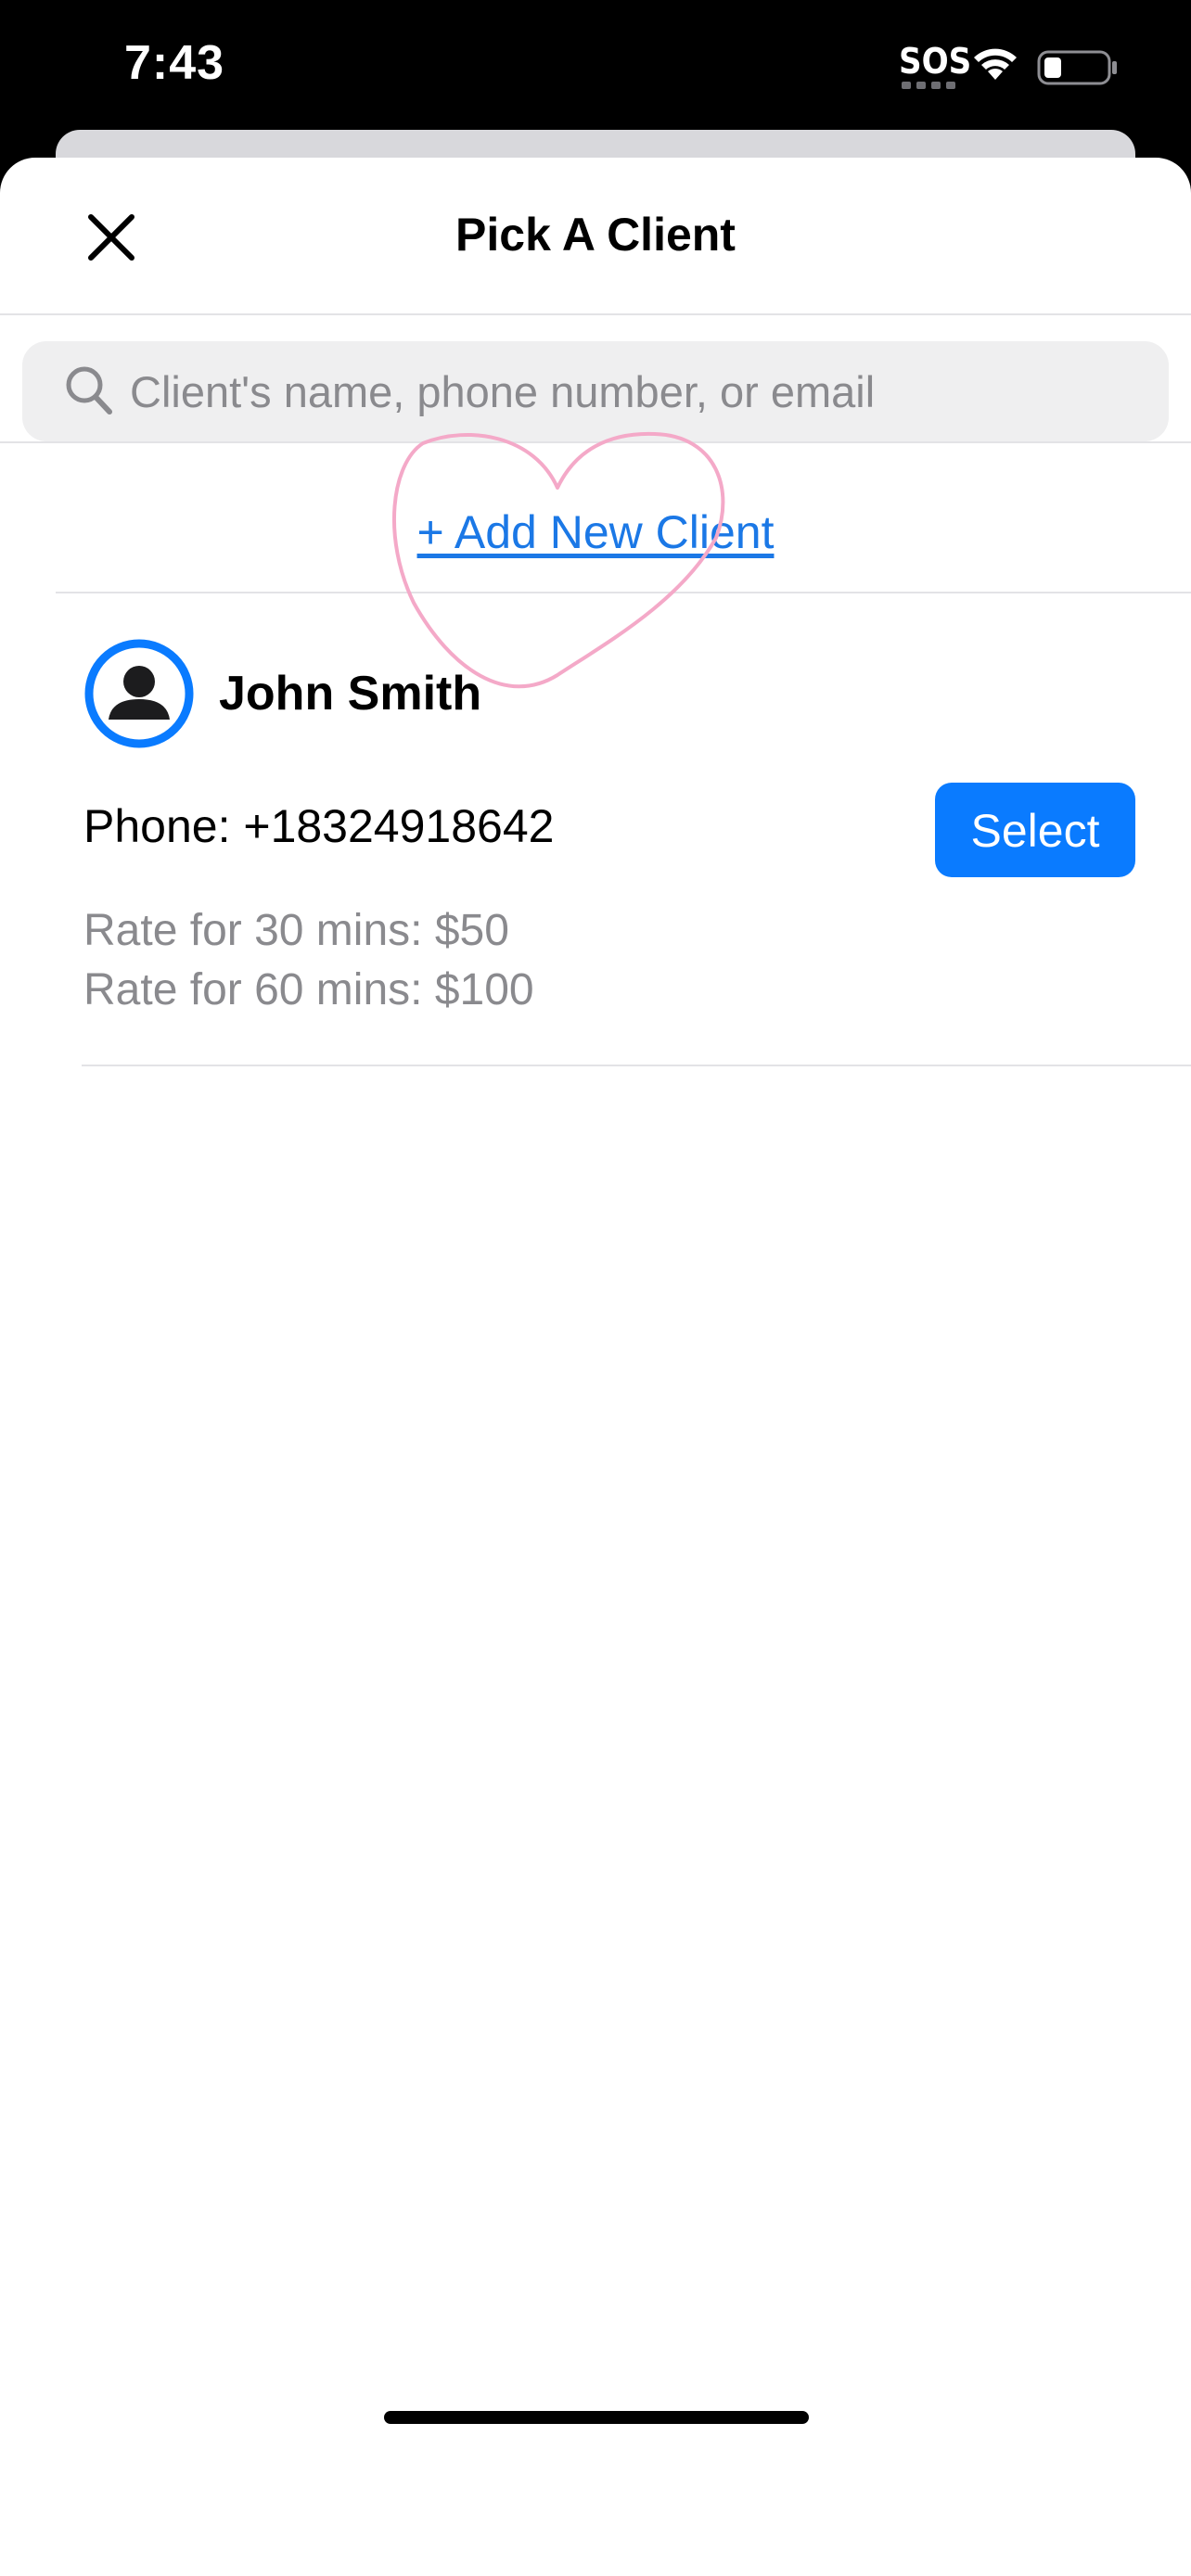 The width and height of the screenshot is (1191, 2576). I want to click on search-input, so click(636, 391).